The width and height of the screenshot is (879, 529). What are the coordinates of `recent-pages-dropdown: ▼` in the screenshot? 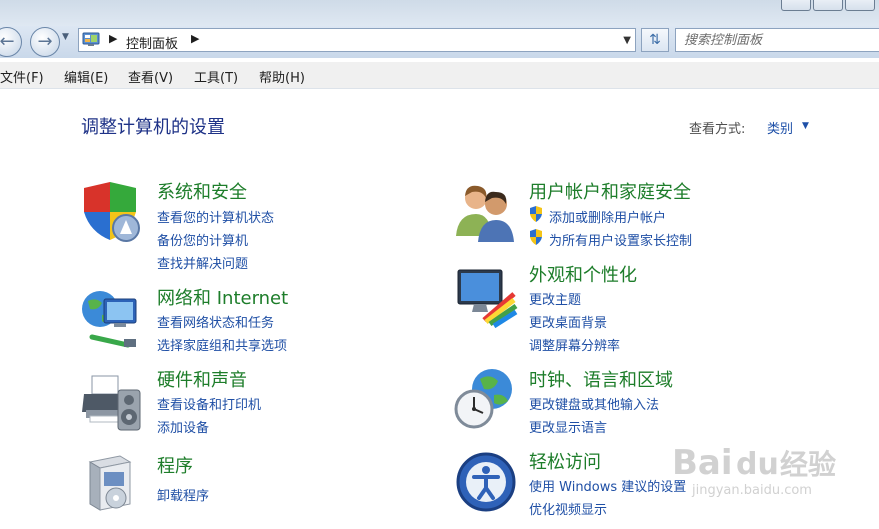 It's located at (65, 37).